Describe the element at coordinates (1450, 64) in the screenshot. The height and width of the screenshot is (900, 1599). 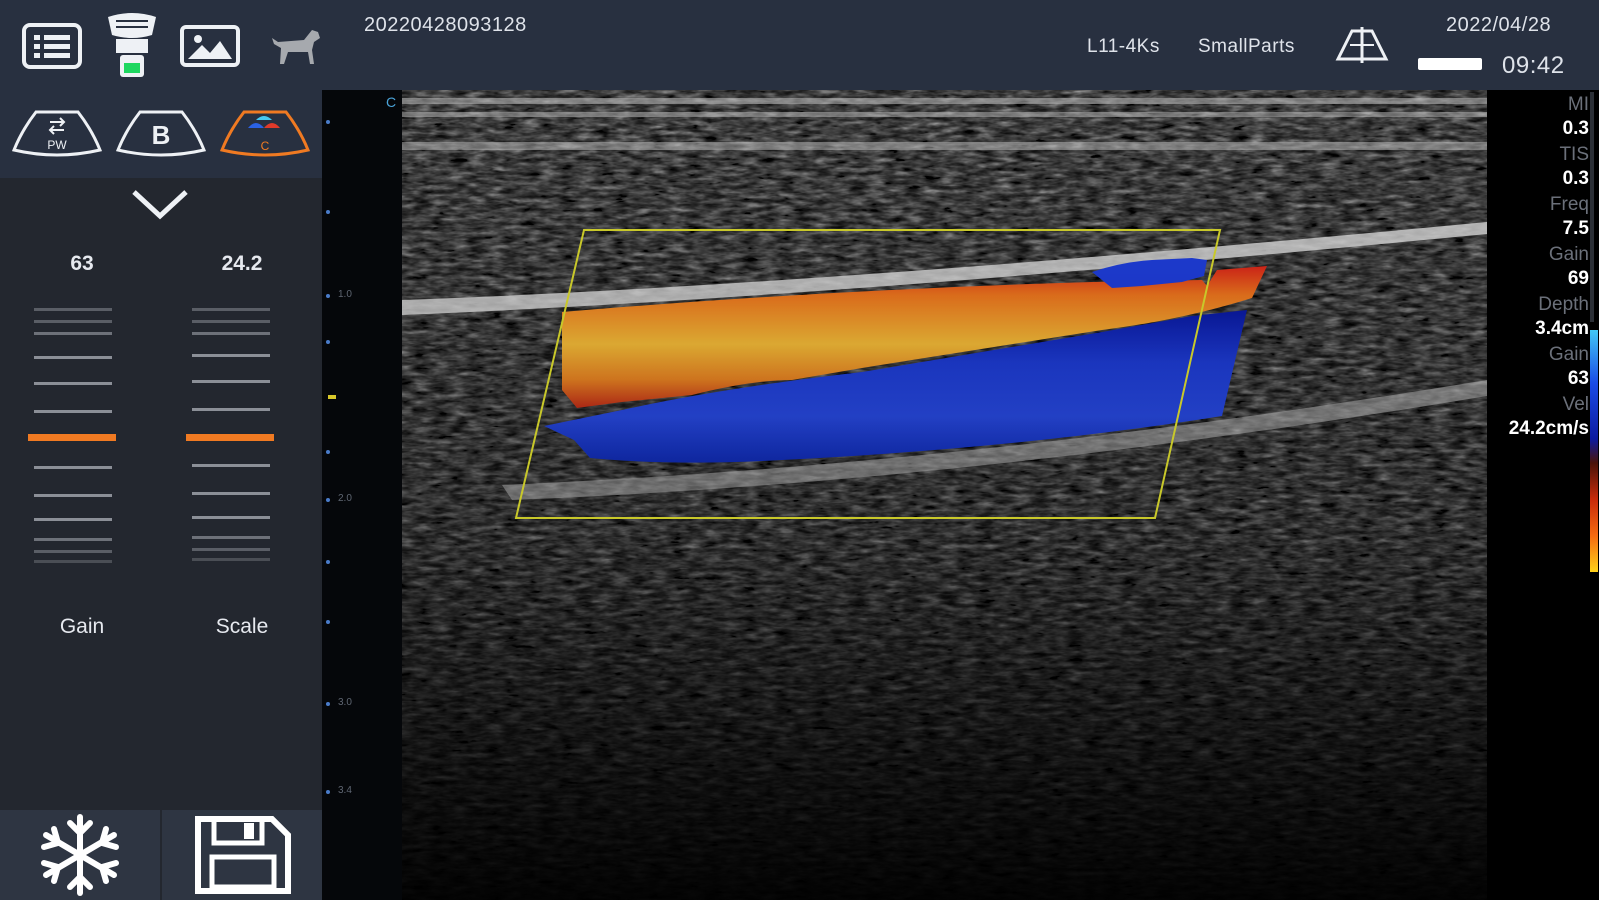
I see `battery-icon` at that location.